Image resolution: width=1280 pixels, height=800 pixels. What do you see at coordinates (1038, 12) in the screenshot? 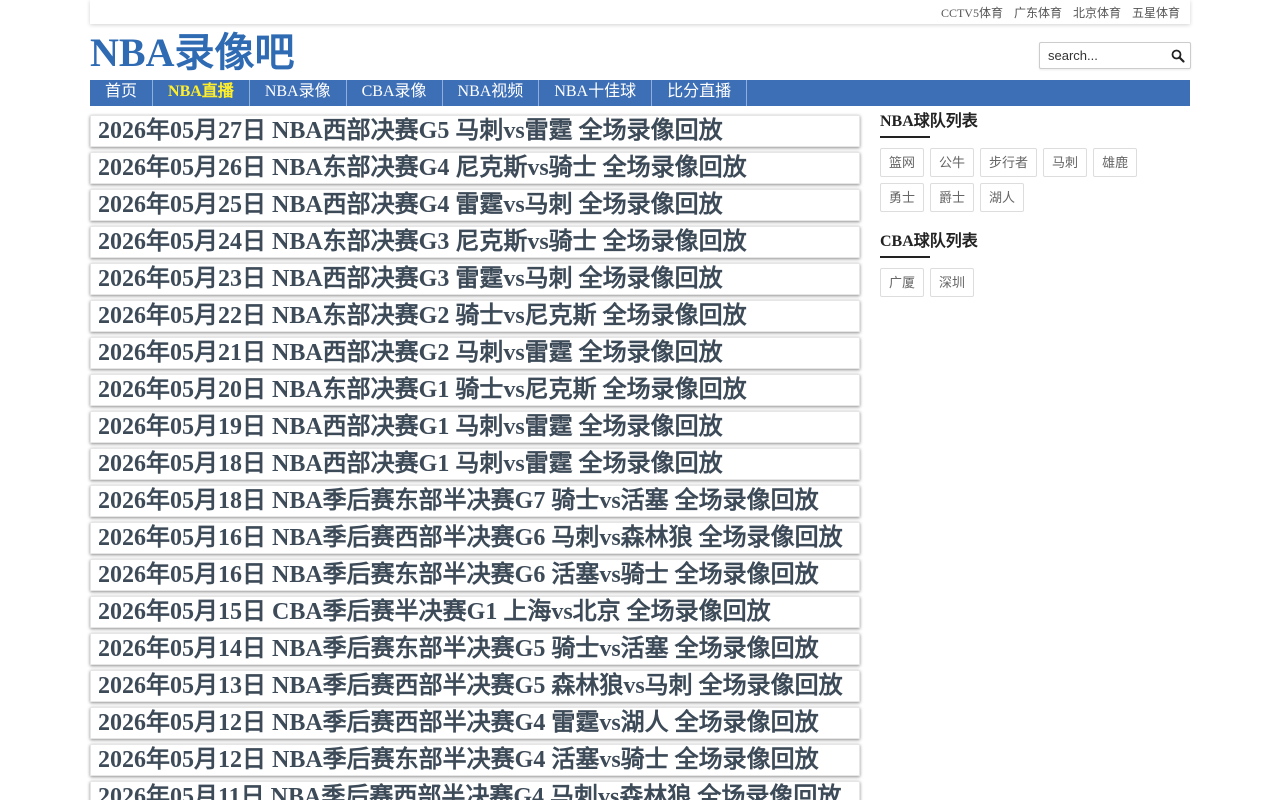
I see `topbar-link-guangdong: 广东体育` at bounding box center [1038, 12].